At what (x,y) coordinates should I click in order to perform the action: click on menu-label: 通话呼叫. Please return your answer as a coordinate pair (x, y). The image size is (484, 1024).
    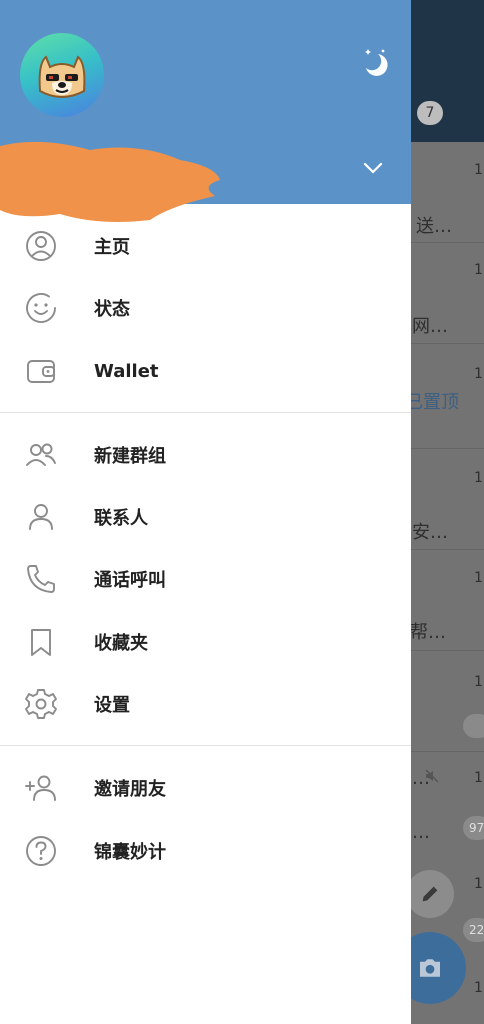
    Looking at the image, I should click on (130, 580).